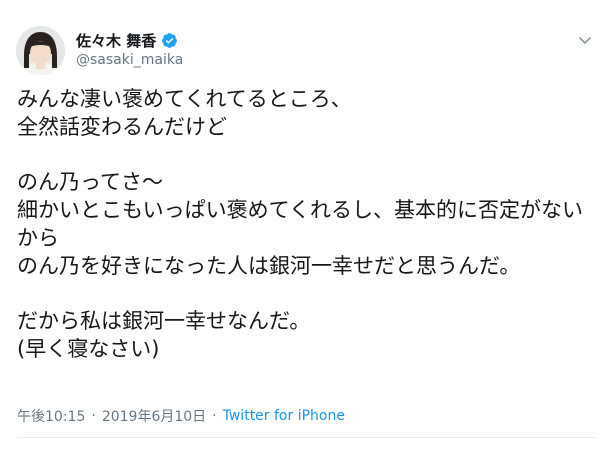 This screenshot has height=449, width=613. What do you see at coordinates (284, 416) in the screenshot?
I see `tweet-source-link: Twitter for iPhone` at bounding box center [284, 416].